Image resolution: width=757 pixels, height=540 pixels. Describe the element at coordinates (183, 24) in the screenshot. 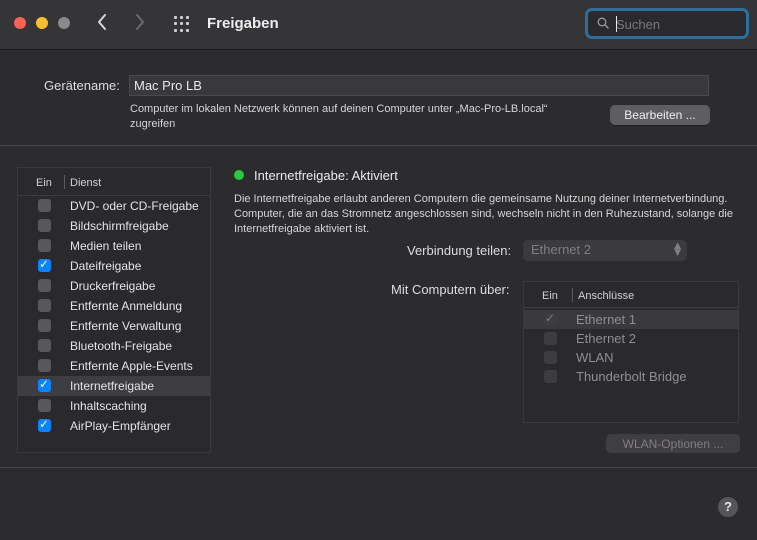

I see `show-all-grid-icon` at that location.